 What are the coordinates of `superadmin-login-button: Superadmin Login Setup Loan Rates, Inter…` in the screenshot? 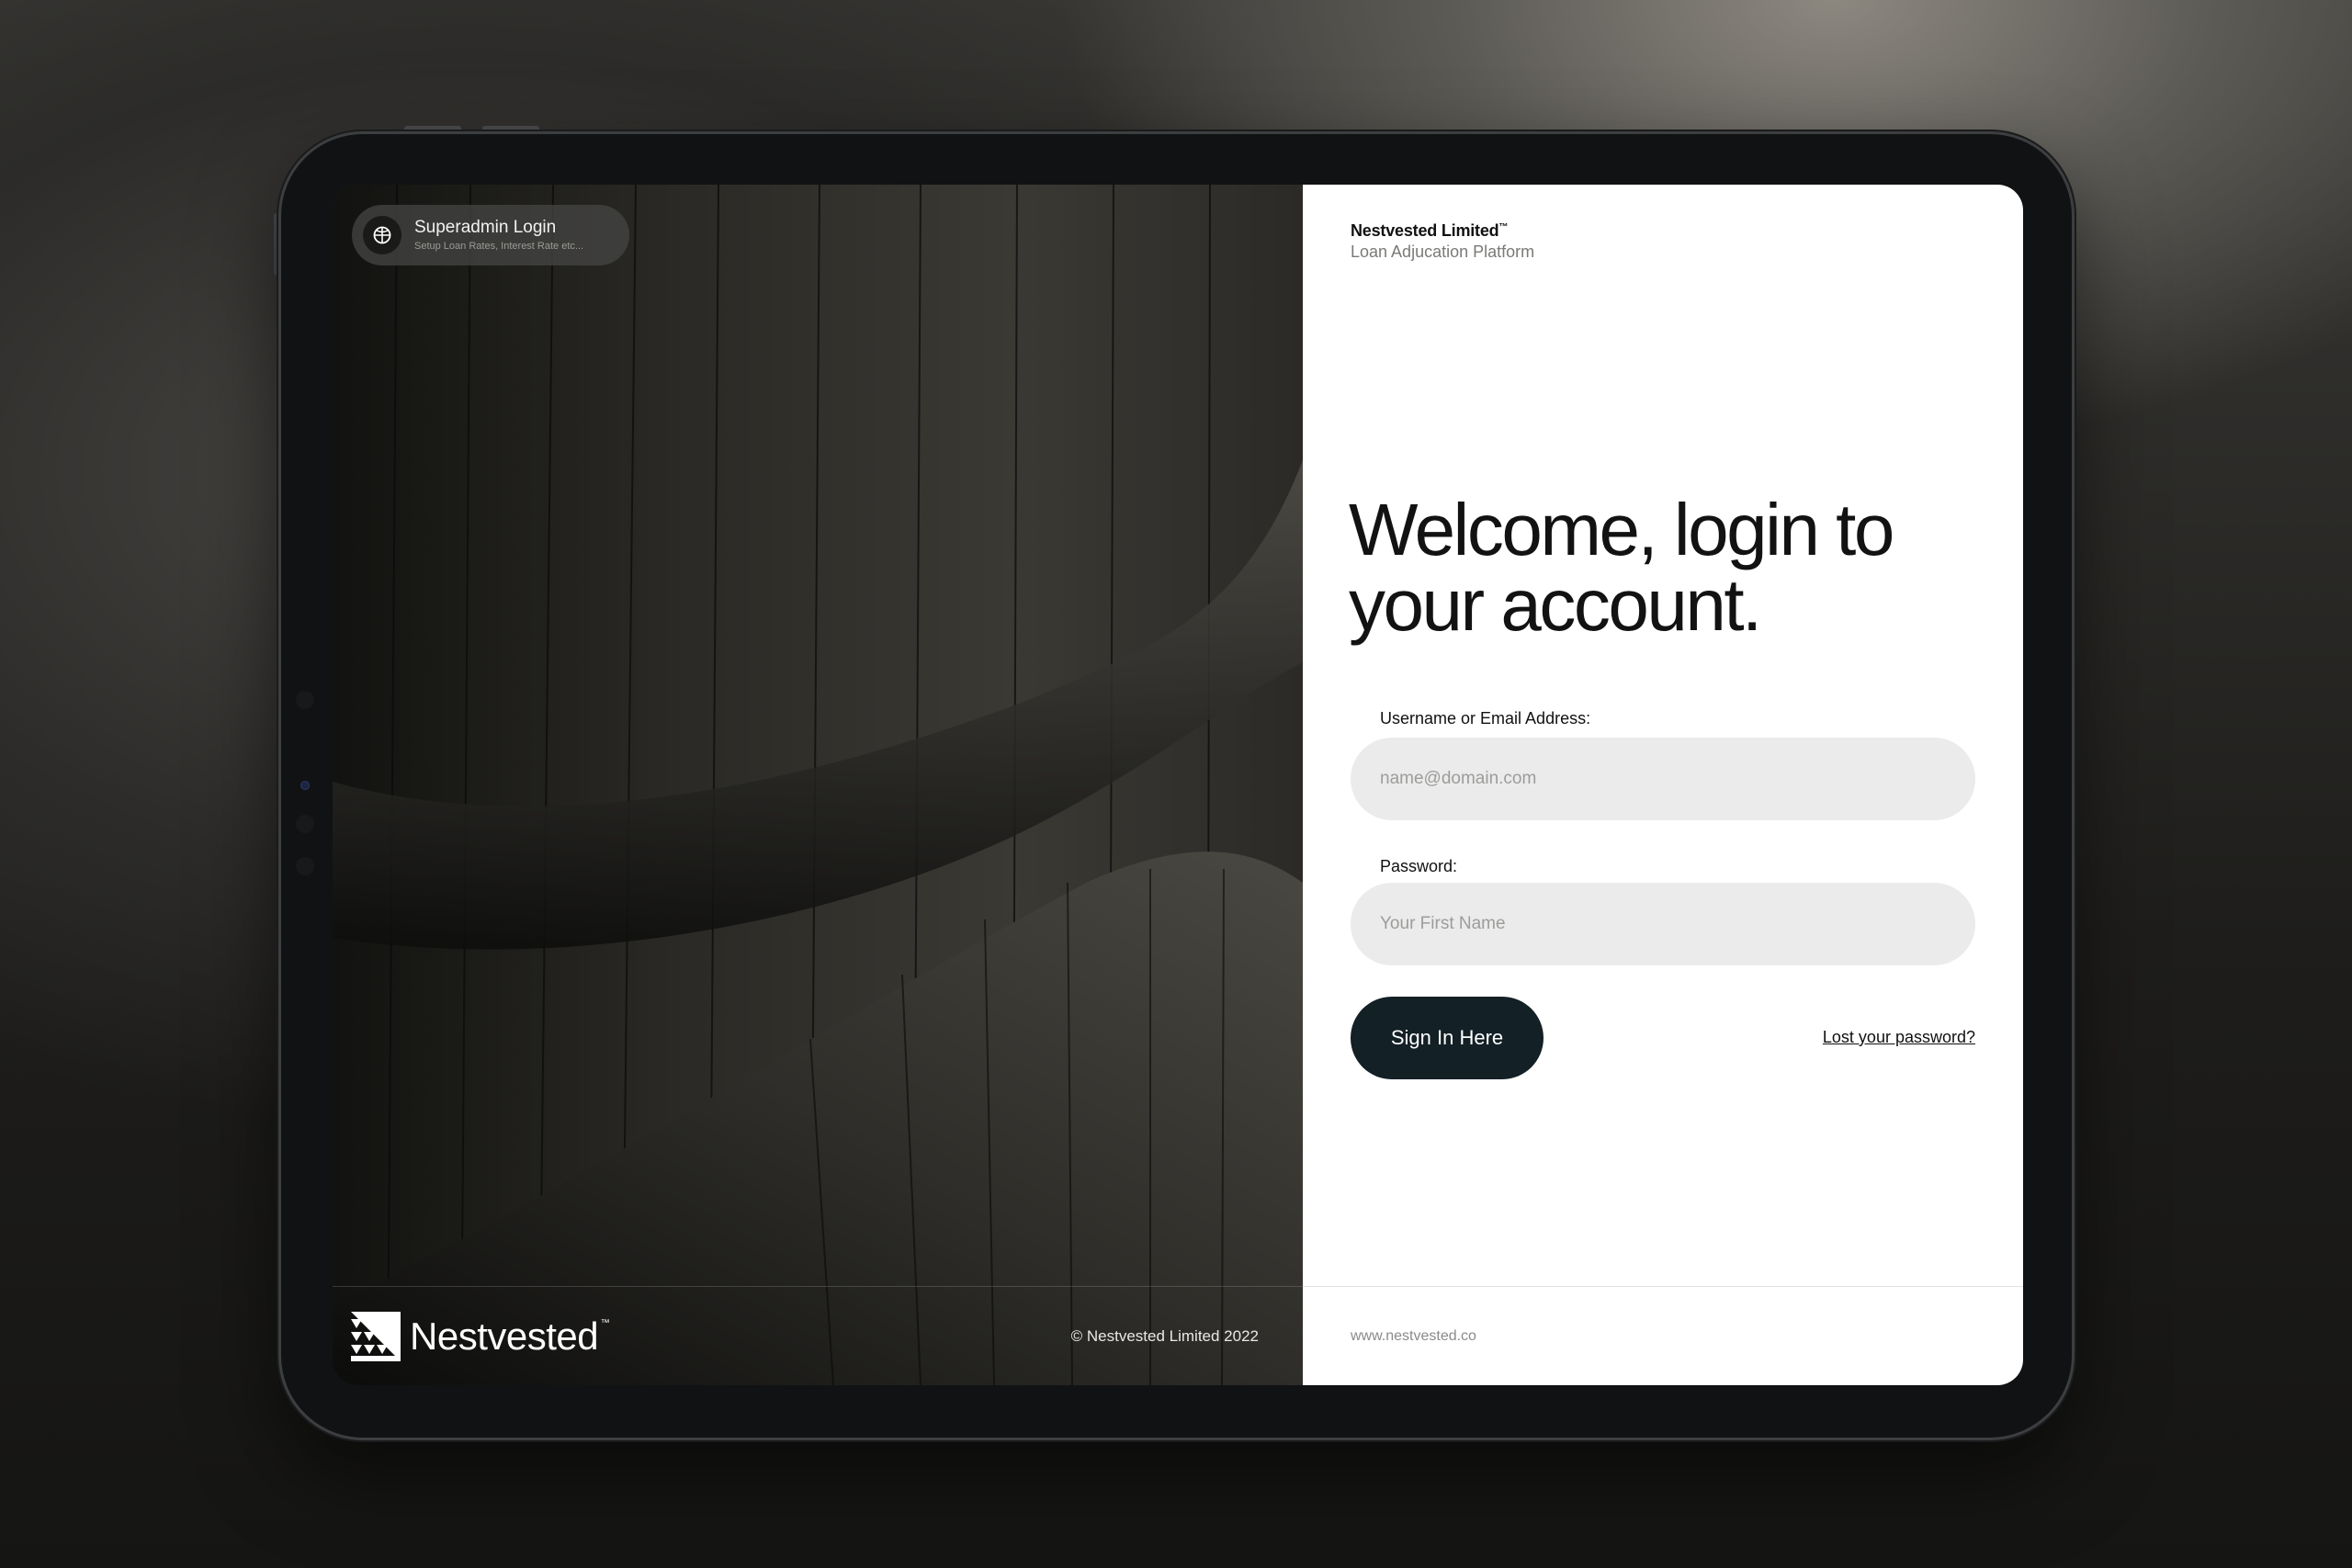 It's located at (490, 235).